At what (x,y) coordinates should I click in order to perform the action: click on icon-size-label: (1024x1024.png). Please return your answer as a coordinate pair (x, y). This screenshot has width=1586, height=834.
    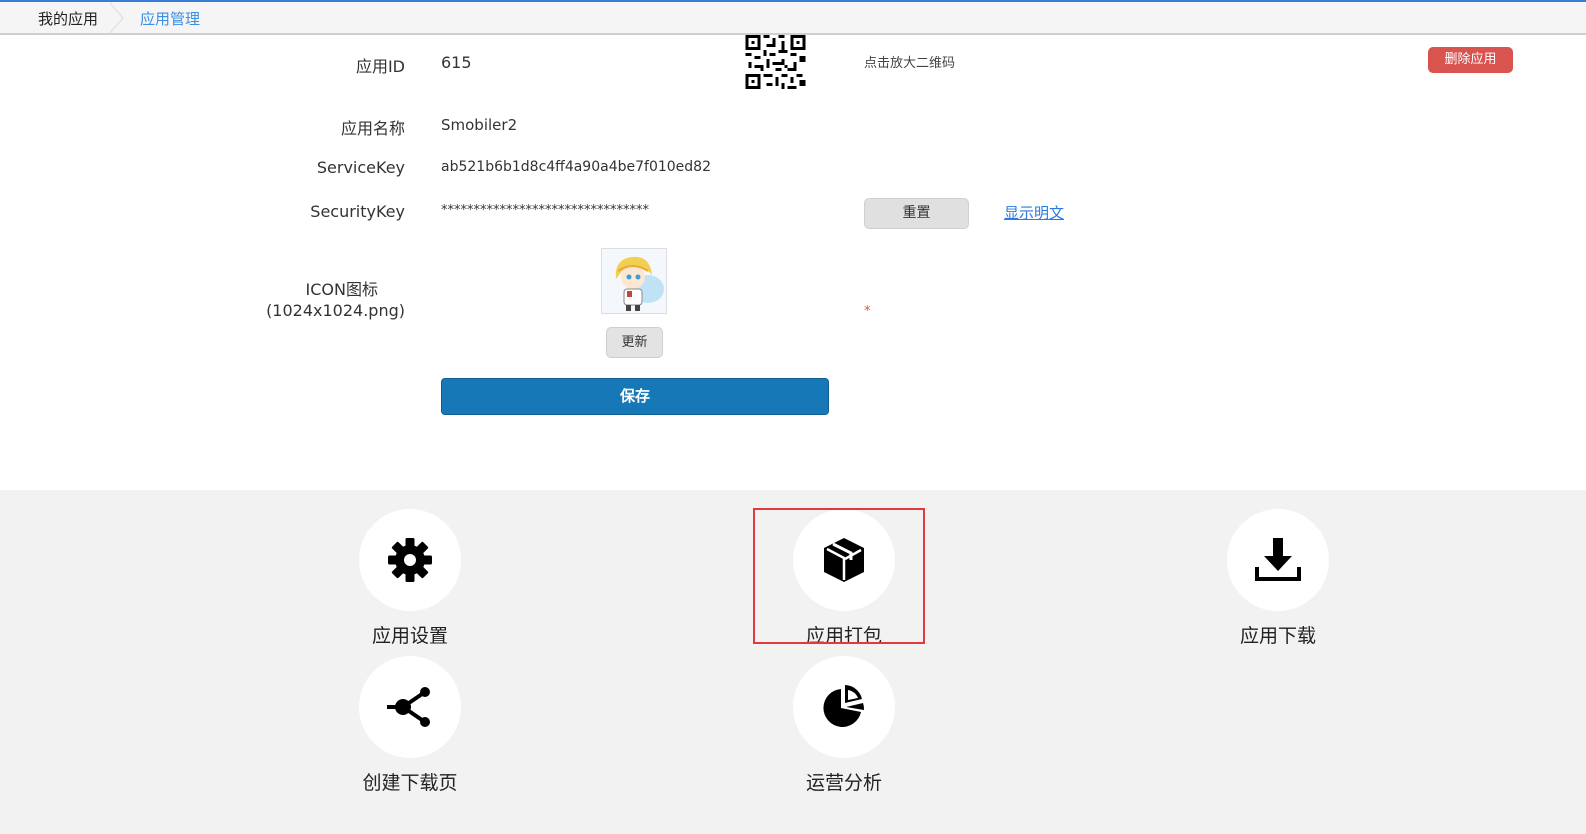
    Looking at the image, I should click on (335, 310).